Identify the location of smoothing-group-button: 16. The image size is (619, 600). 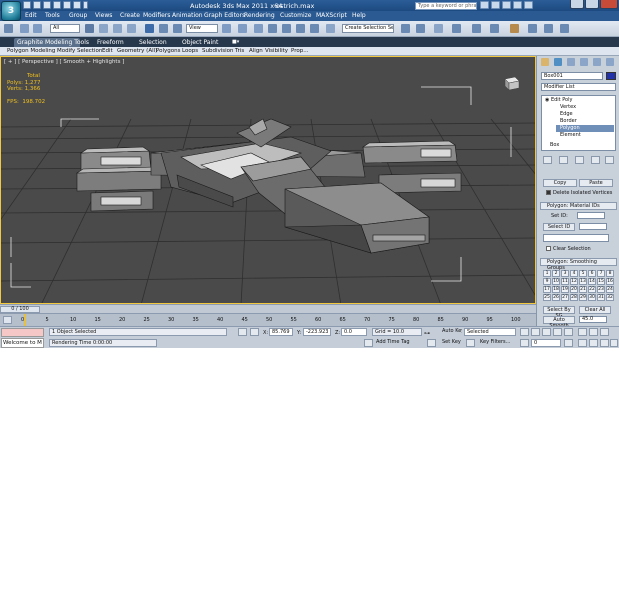
(610, 281).